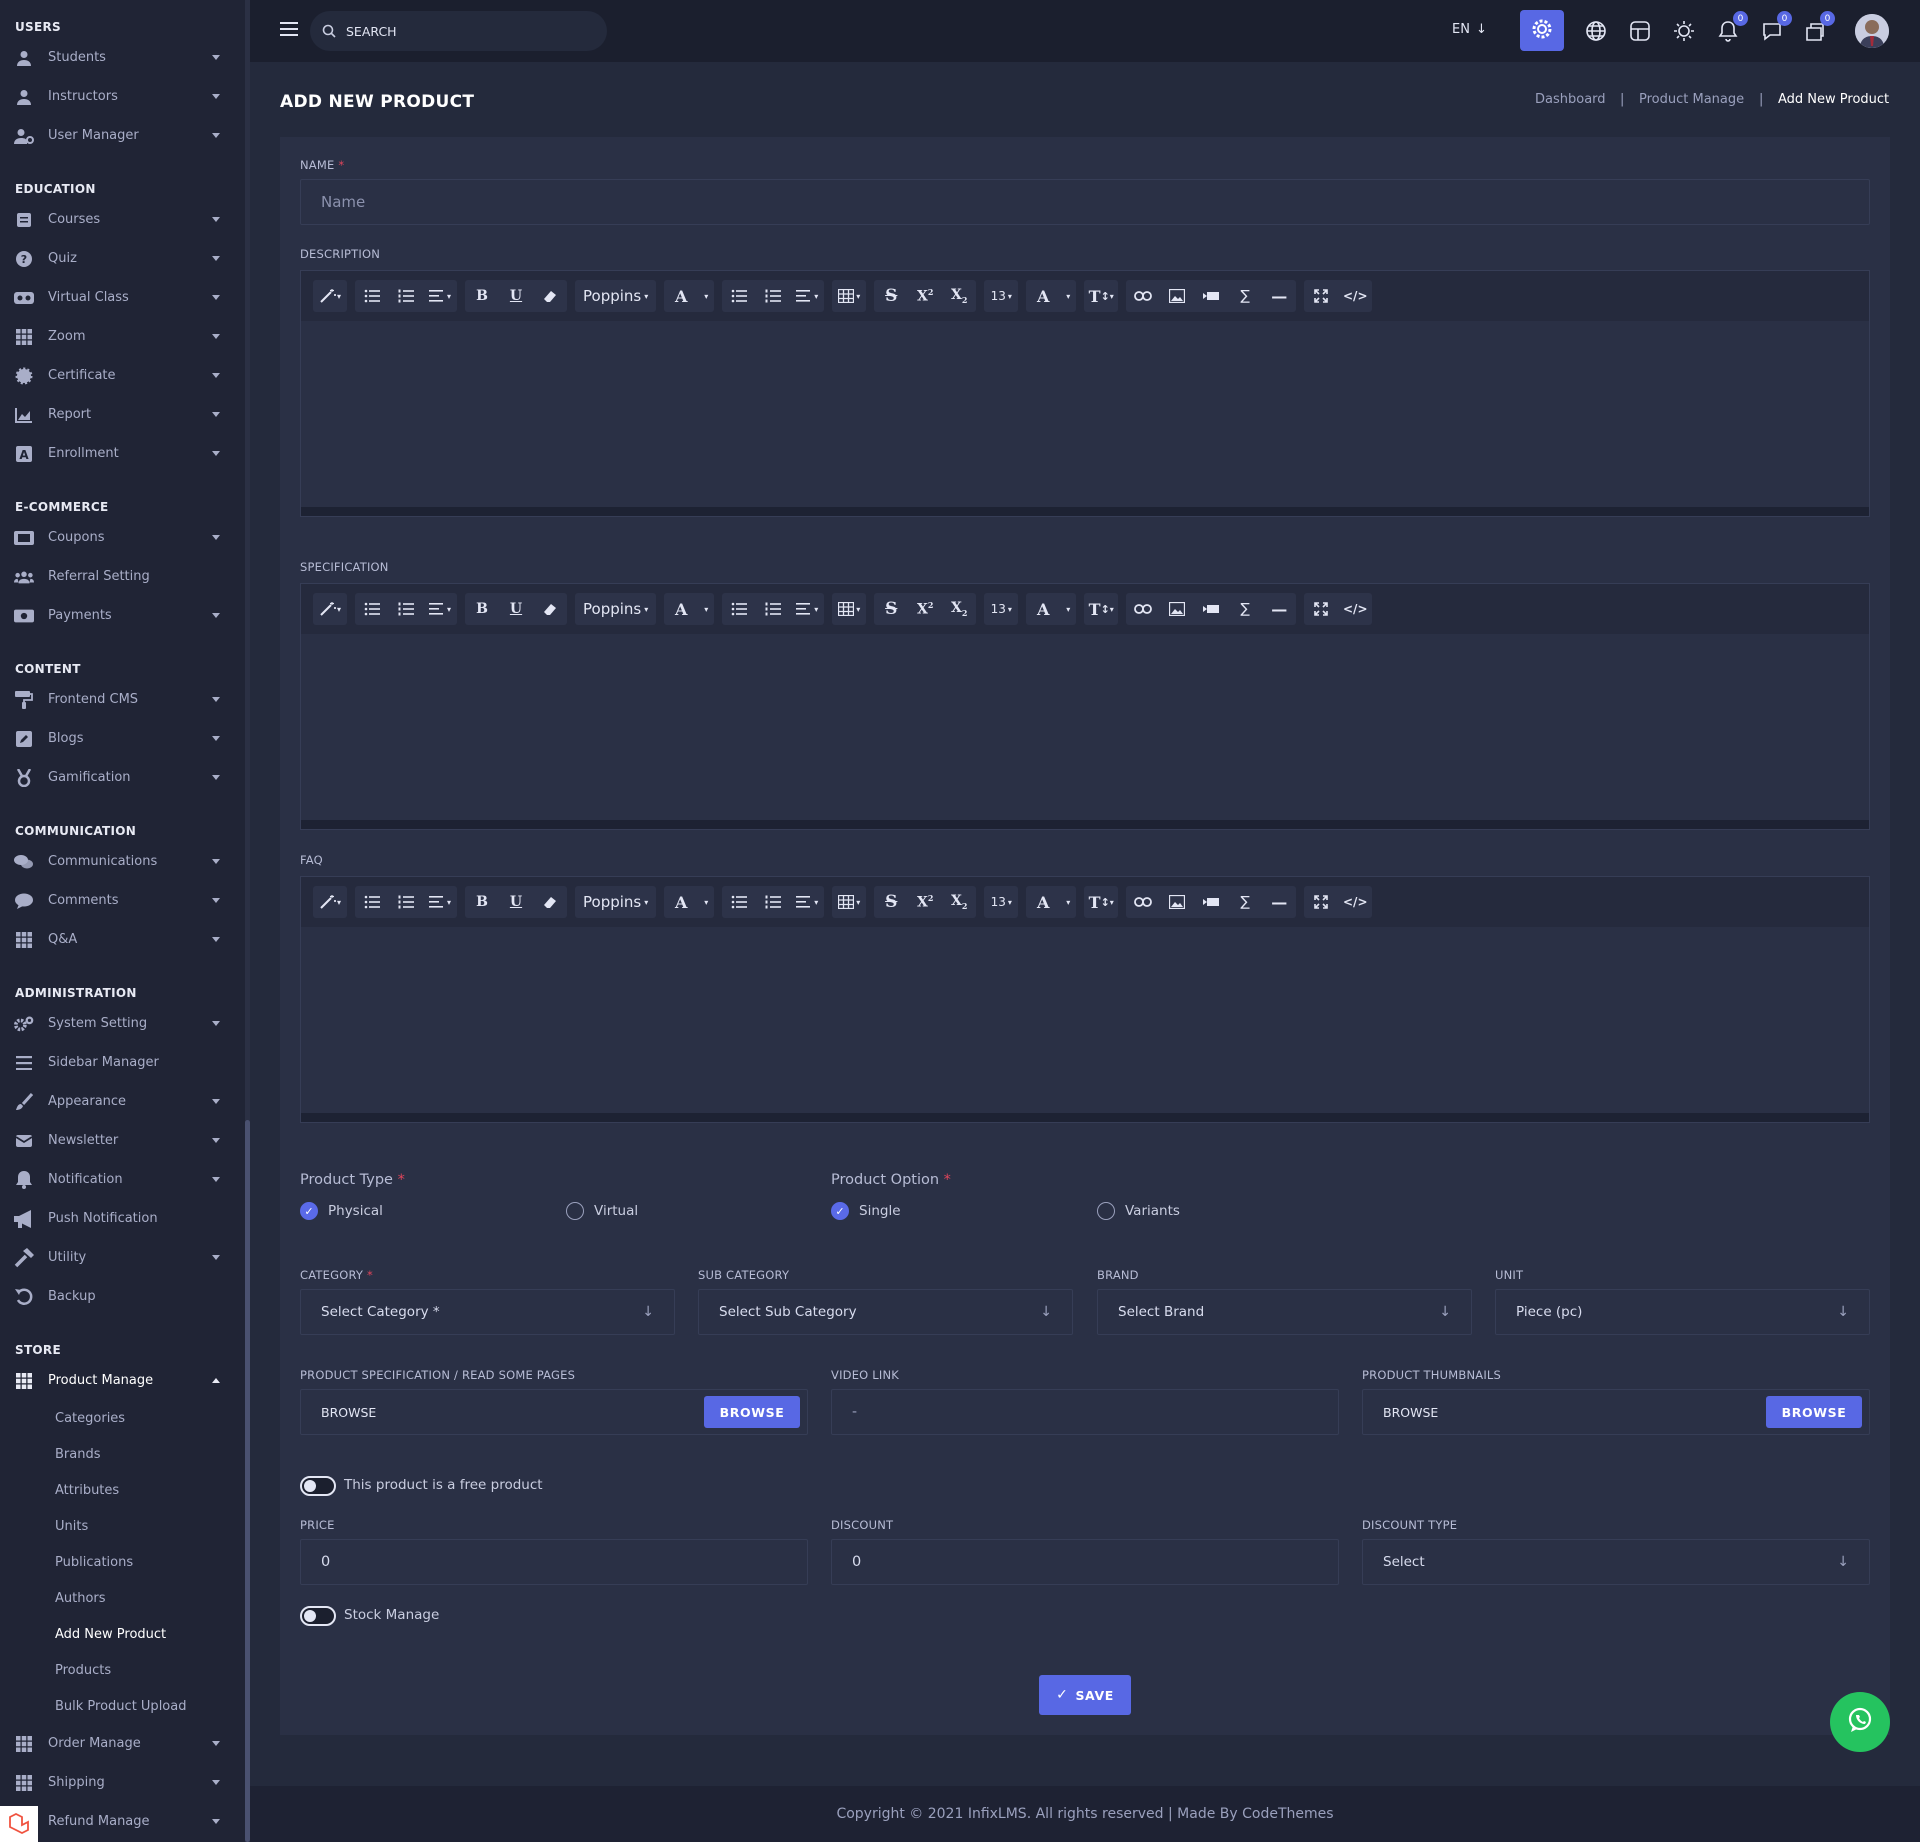 The image size is (1920, 1842). I want to click on sub-category-select: Select Sub Category ↓, so click(885, 1312).